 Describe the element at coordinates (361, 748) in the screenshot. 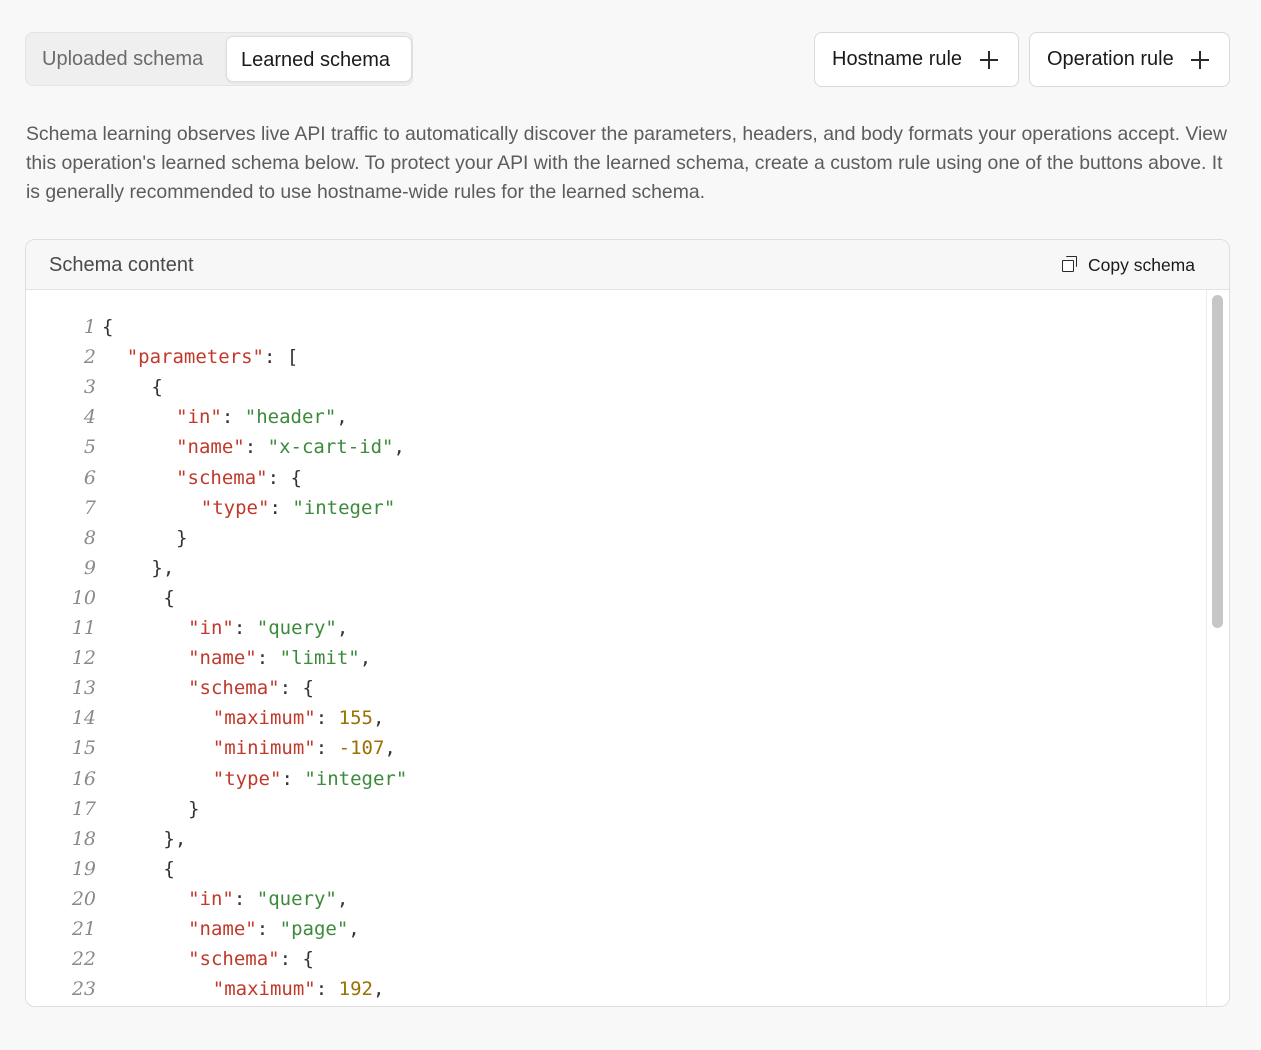

I see `code-token: -107` at that location.